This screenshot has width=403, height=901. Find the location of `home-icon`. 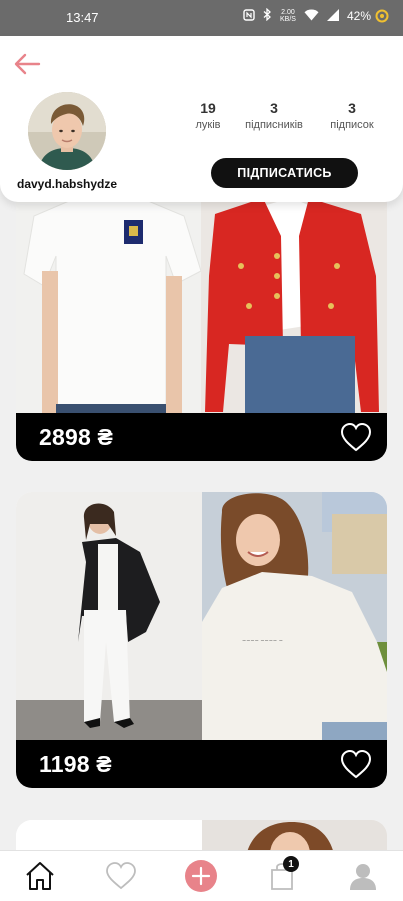

home-icon is located at coordinates (40, 876).